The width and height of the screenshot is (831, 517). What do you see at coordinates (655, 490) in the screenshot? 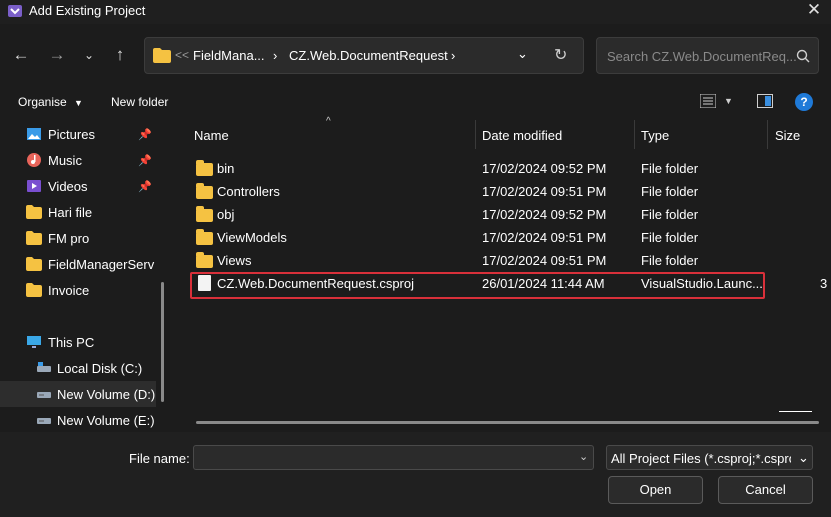
I see `open-button: Open` at bounding box center [655, 490].